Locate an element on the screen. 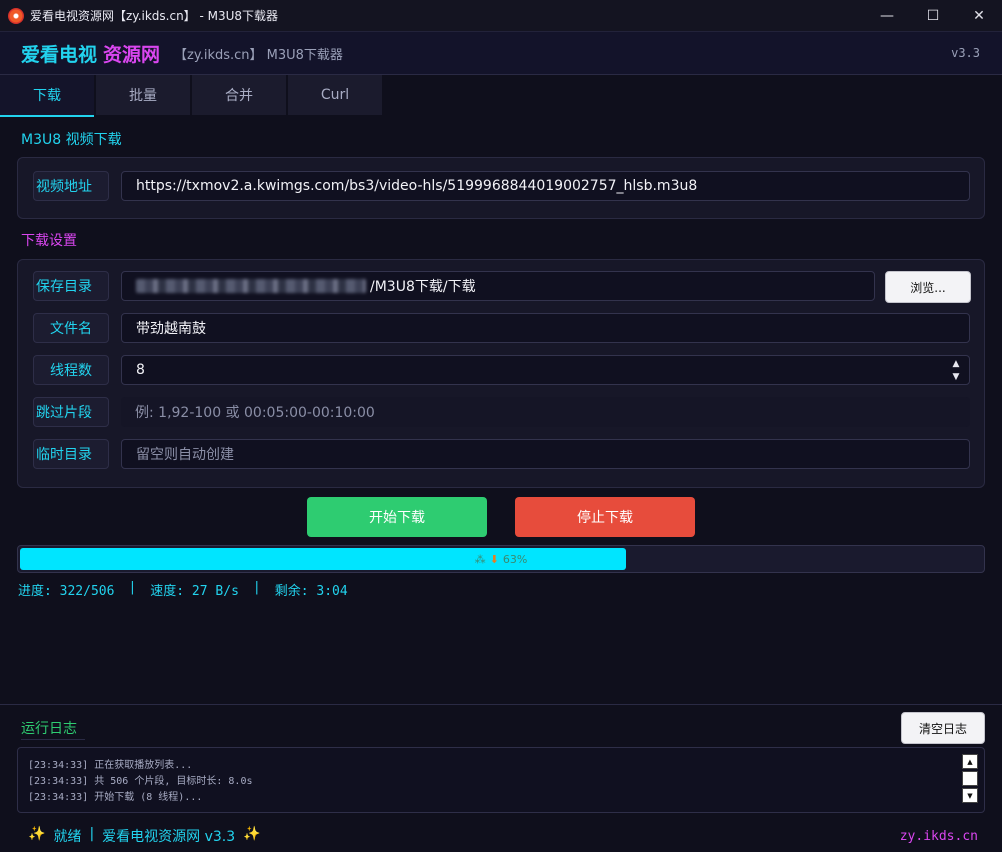 This screenshot has width=1002, height=852. status-app-name: 爱看电视资源网 v3.3 is located at coordinates (169, 837).